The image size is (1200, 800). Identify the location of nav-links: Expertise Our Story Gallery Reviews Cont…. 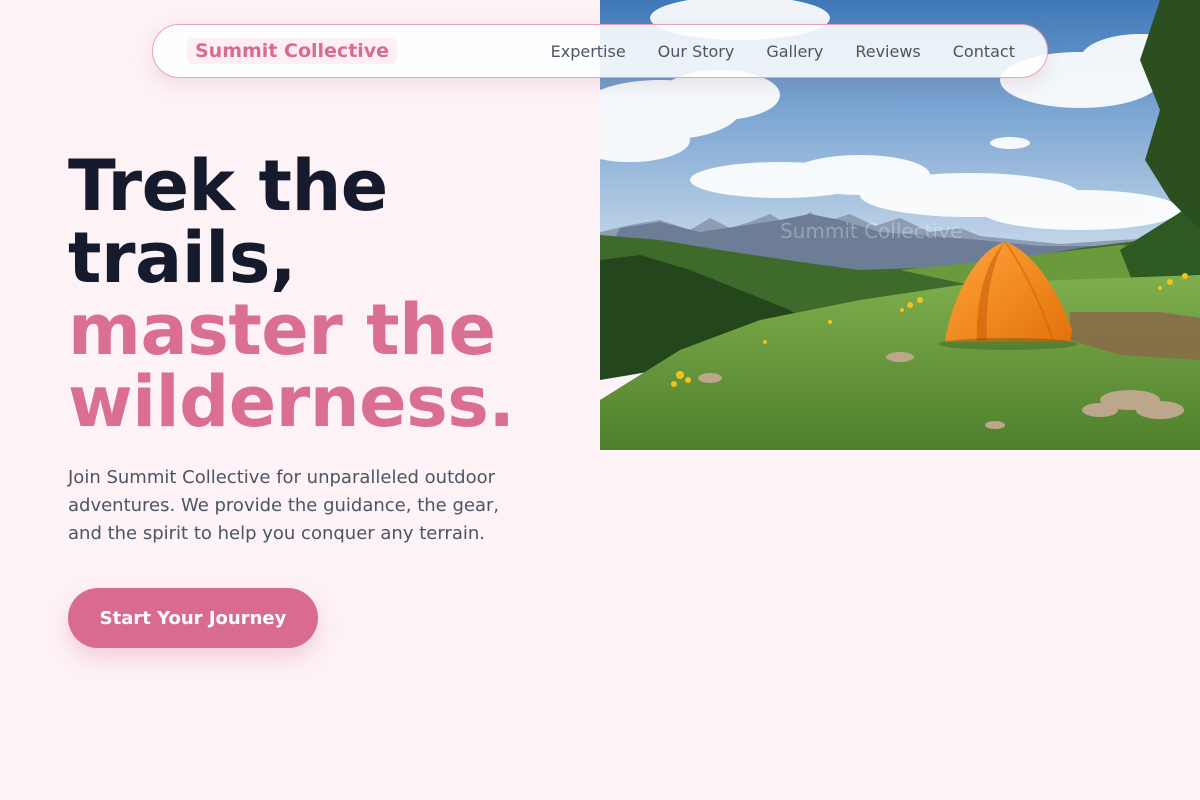
(783, 51).